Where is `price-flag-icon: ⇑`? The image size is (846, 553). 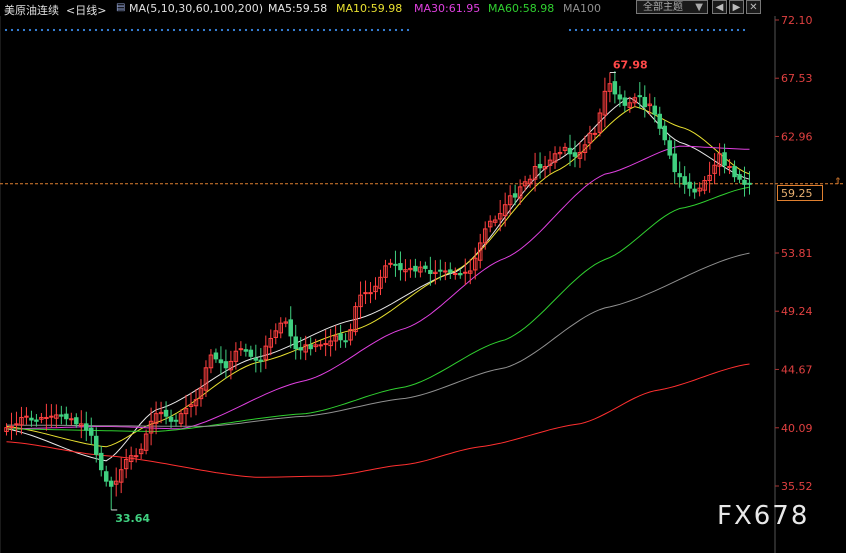
price-flag-icon: ⇑ is located at coordinates (838, 182).